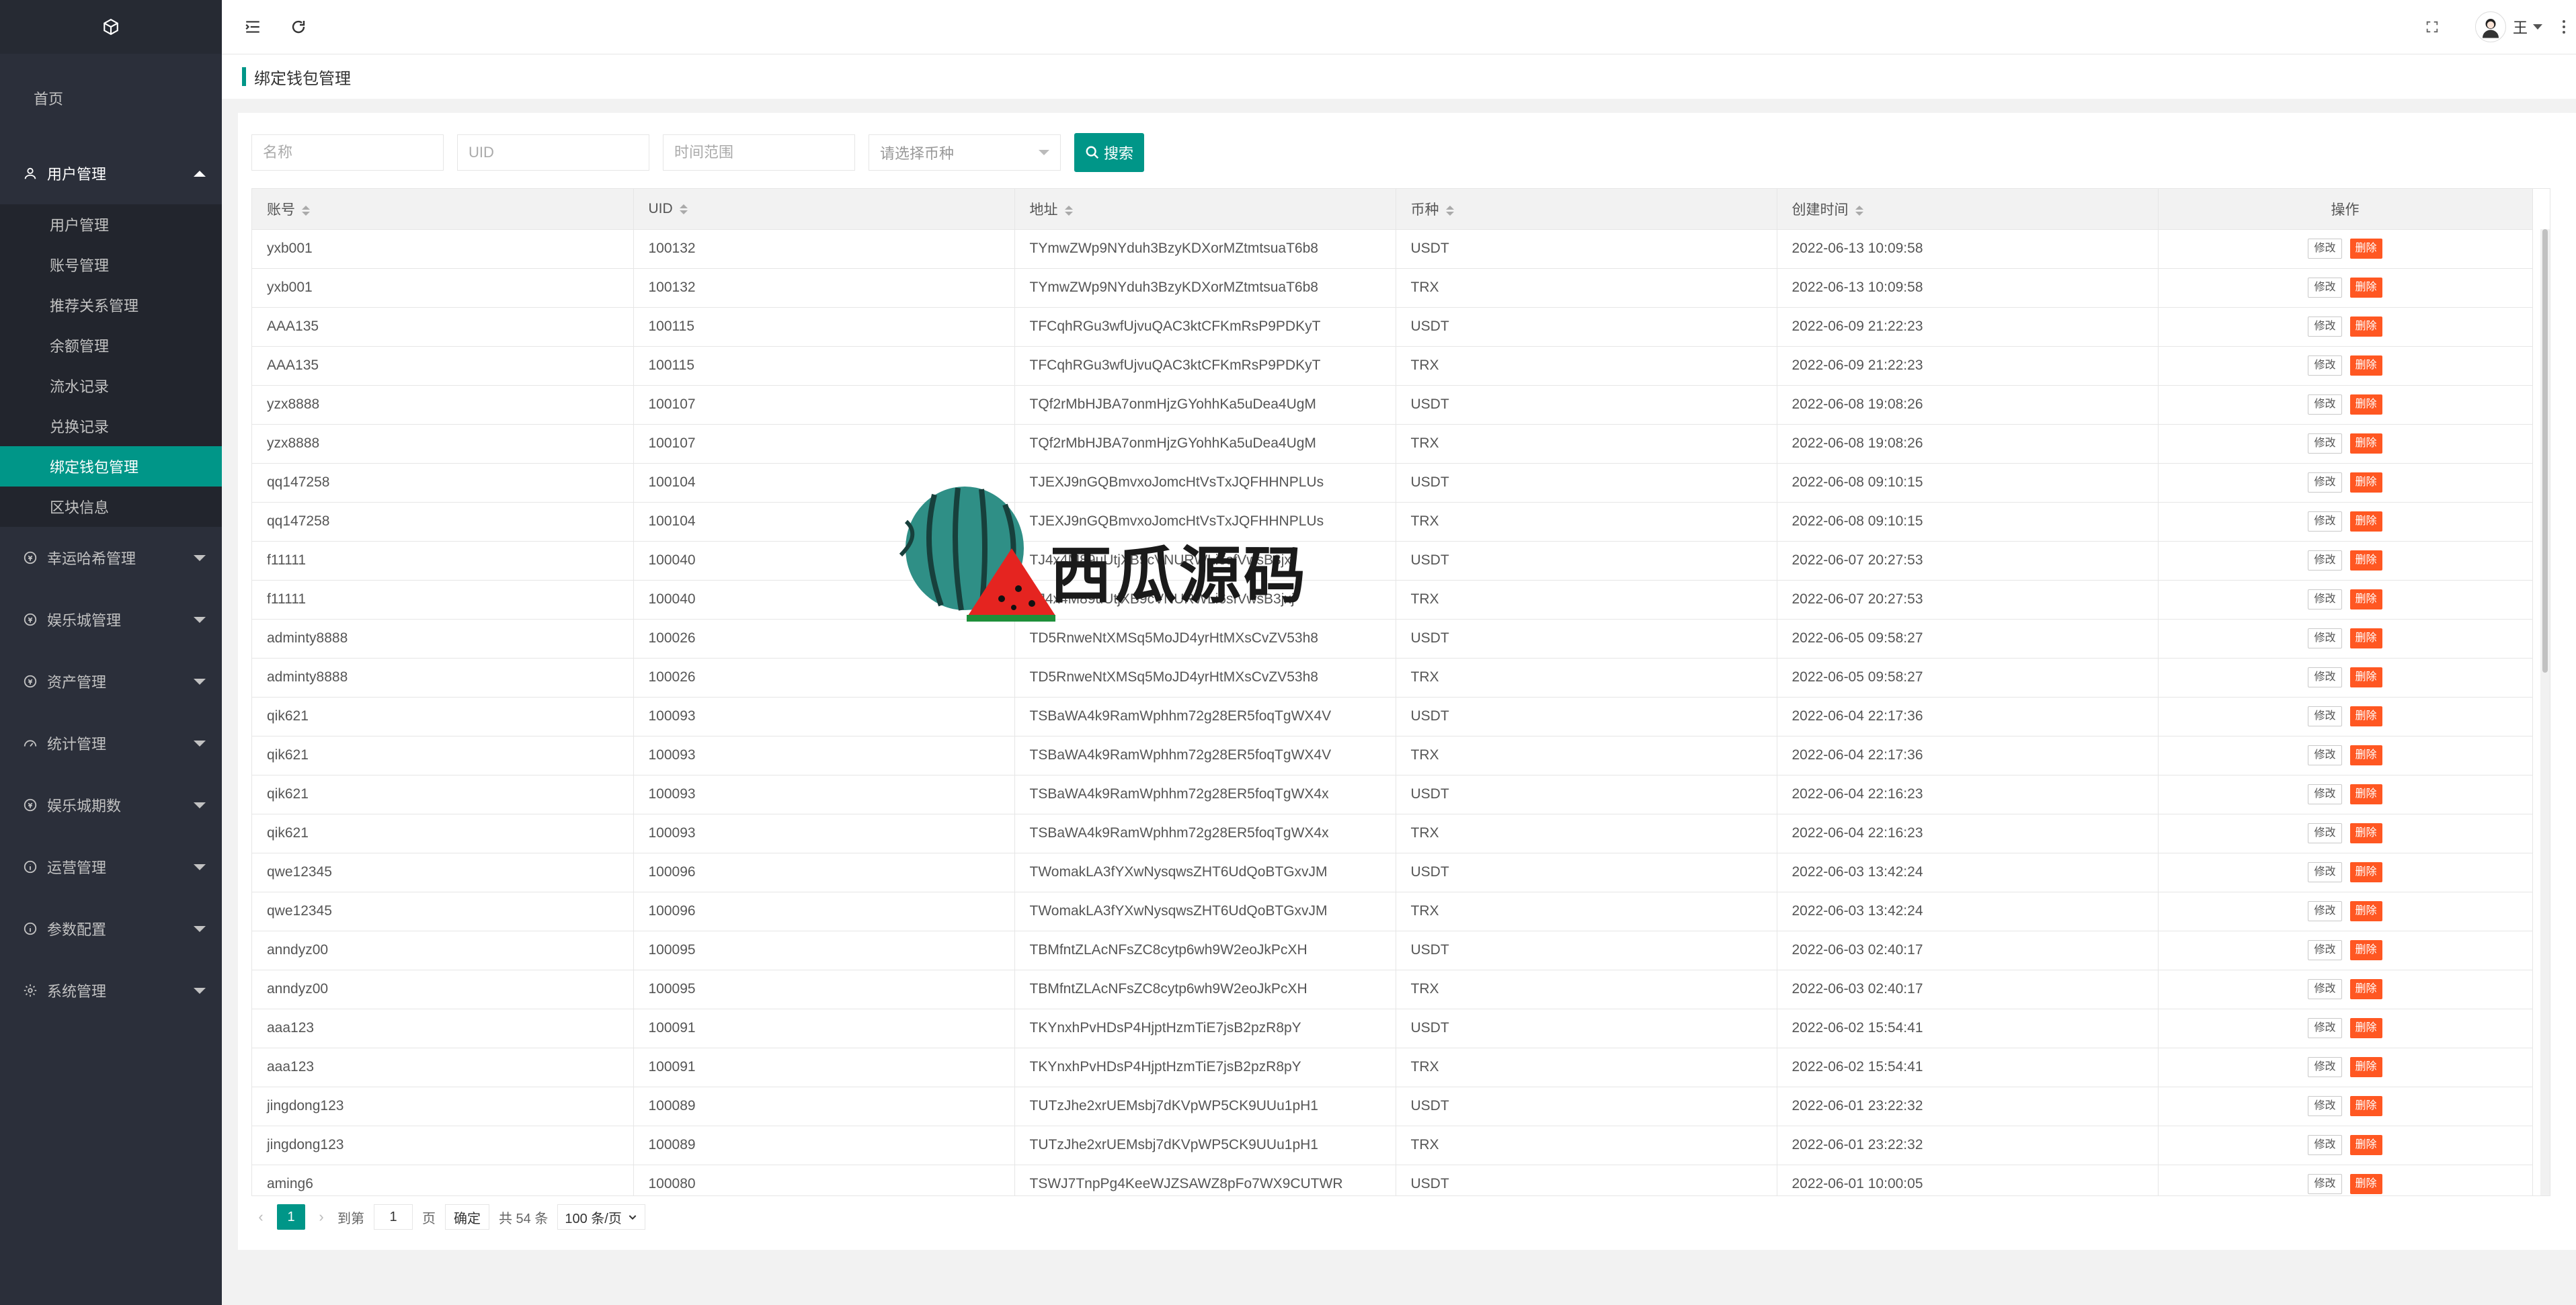 This screenshot has height=1305, width=2576. Describe the element at coordinates (1968, 1067) in the screenshot. I see `cell-created: 2022-06-02 15:54:41` at that location.